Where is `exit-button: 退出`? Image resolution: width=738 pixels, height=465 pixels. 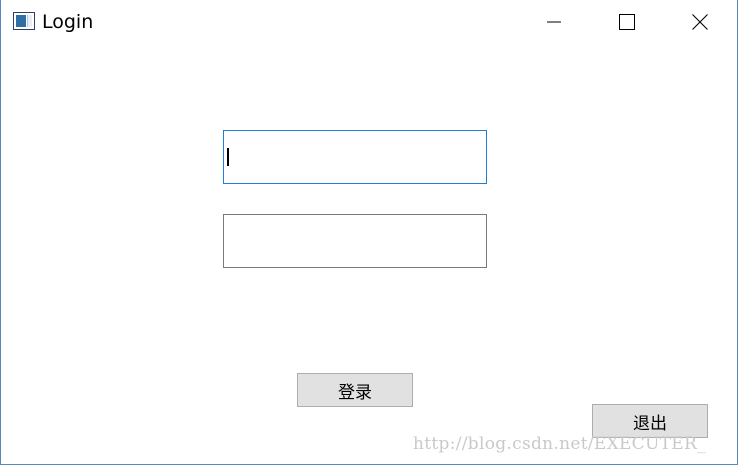
exit-button: 退出 is located at coordinates (650, 421).